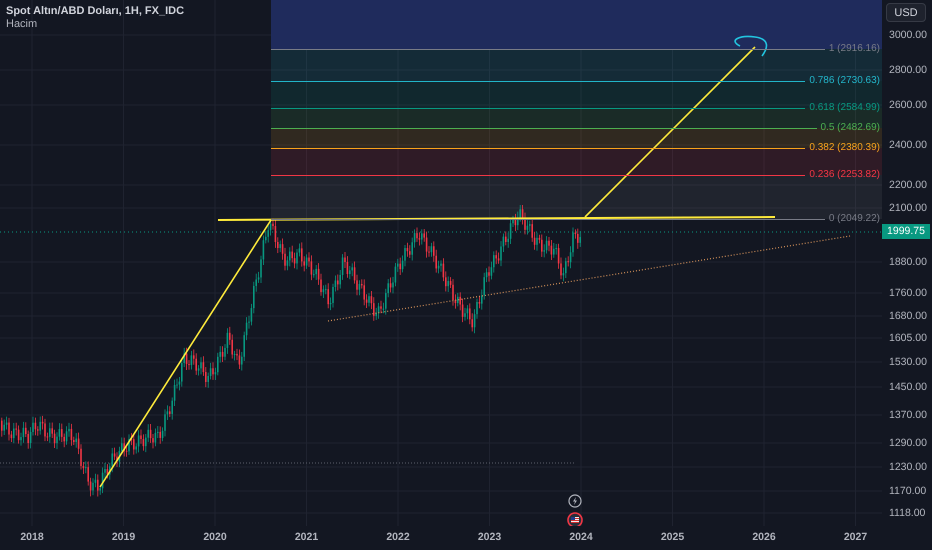 The width and height of the screenshot is (932, 550). Describe the element at coordinates (906, 12) in the screenshot. I see `currency-button: USD` at that location.